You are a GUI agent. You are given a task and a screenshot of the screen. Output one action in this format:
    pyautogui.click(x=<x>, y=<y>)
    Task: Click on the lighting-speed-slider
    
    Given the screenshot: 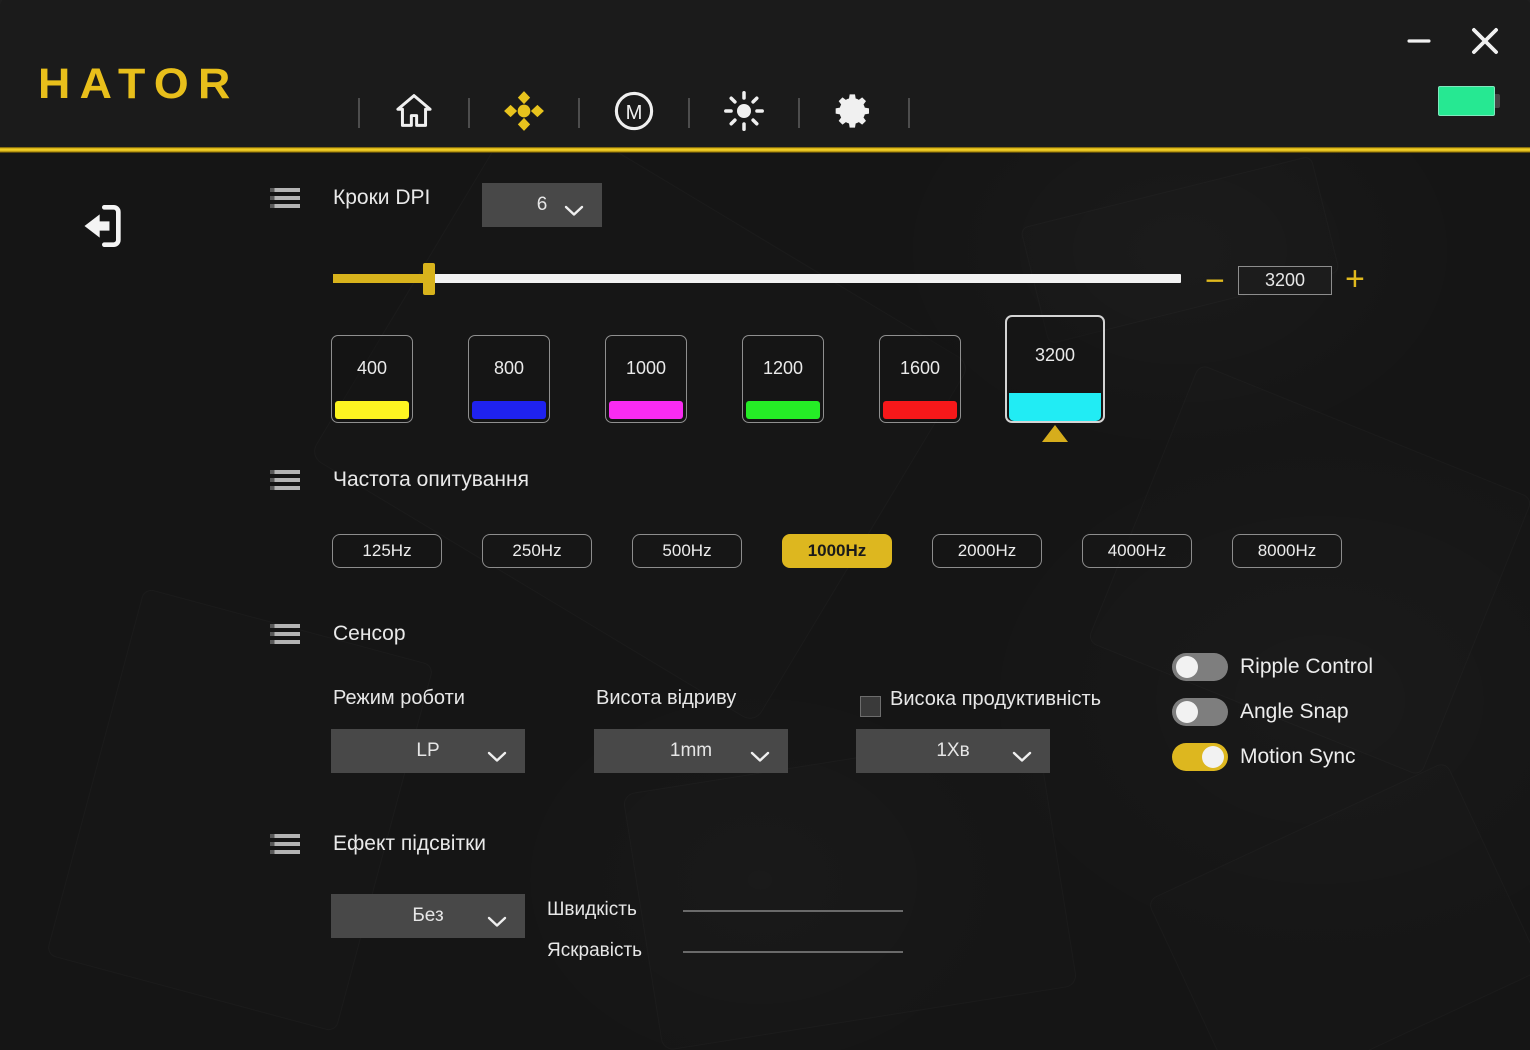 What is the action you would take?
    pyautogui.click(x=793, y=911)
    